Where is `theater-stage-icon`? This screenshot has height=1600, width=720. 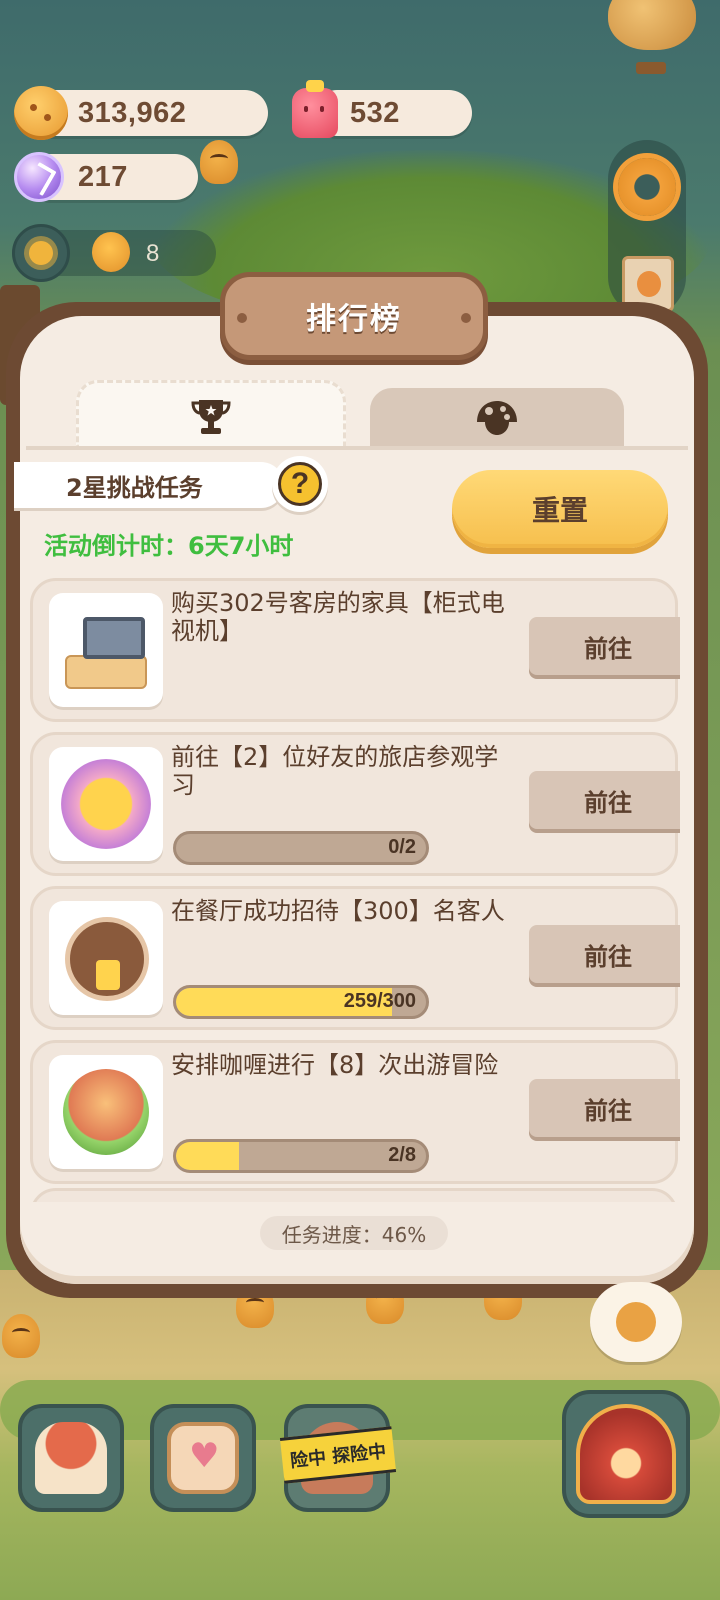 theater-stage-icon is located at coordinates (626, 1454).